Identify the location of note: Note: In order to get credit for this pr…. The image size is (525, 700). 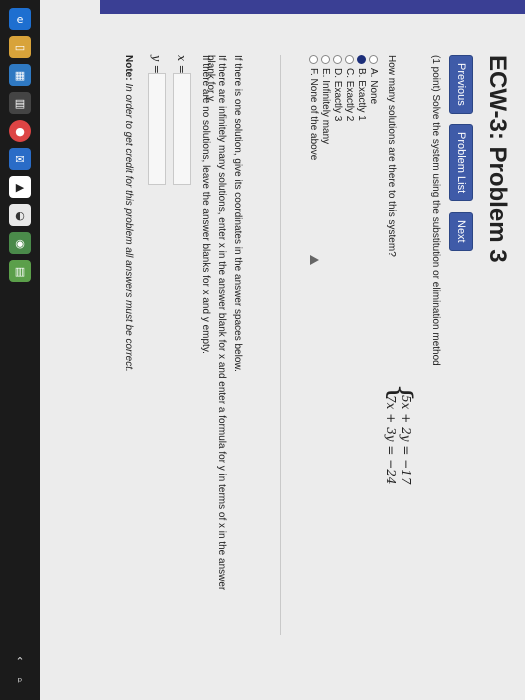
(128, 213).